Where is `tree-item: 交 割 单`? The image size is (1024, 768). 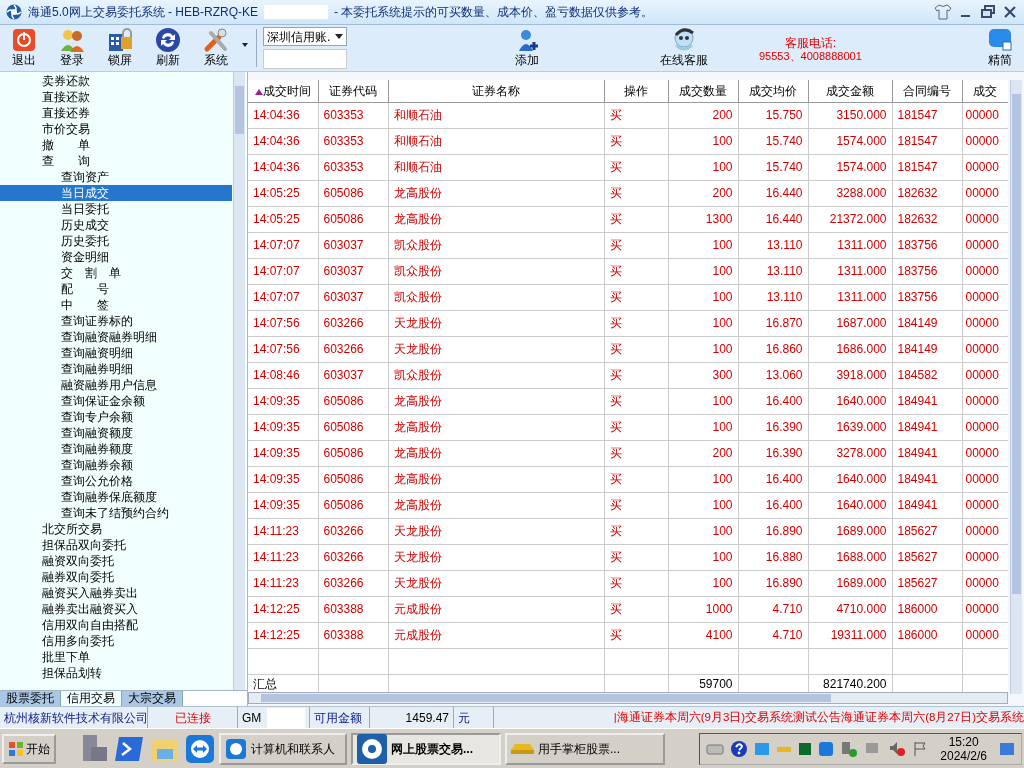 tree-item: 交 割 单 is located at coordinates (116, 273).